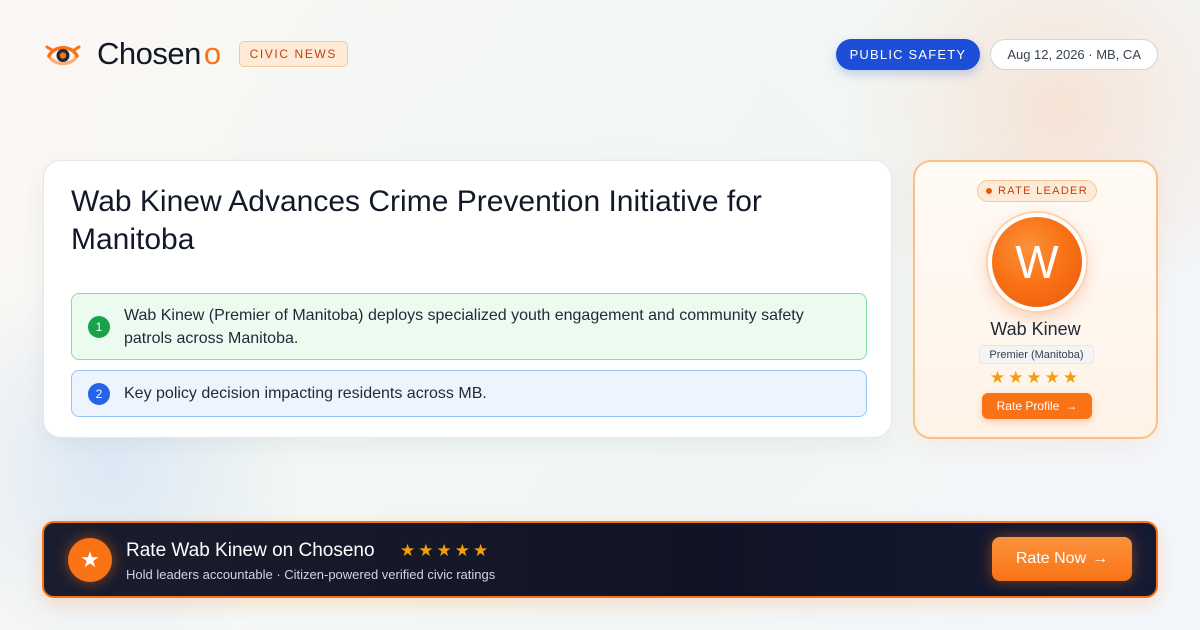 The image size is (1200, 630). Describe the element at coordinates (1074, 54) in the screenshot. I see `date-location-pill: Aug 12, 2026 · MB, CA` at that location.